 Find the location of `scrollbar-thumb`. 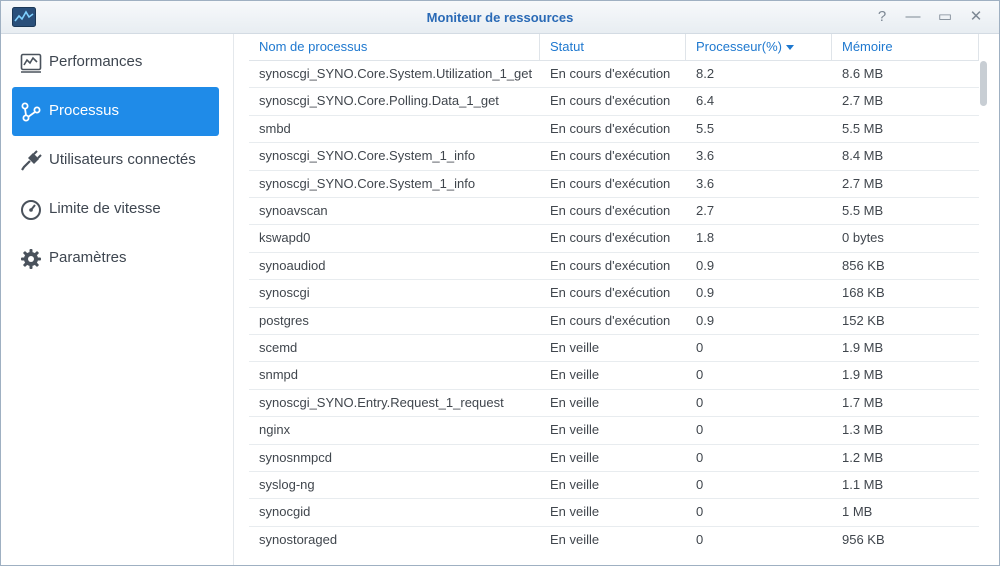

scrollbar-thumb is located at coordinates (983, 83).